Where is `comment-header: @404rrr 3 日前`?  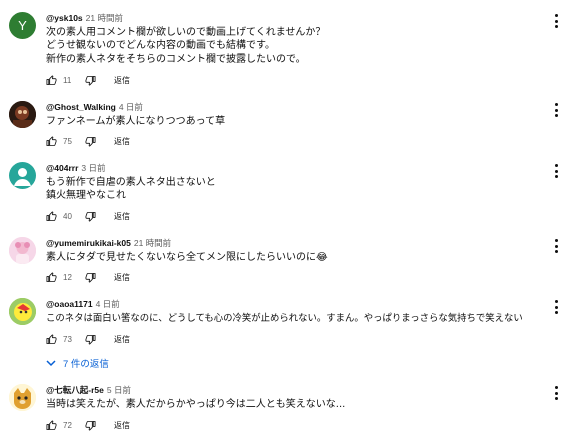
comment-header: @404rrr 3 日前 is located at coordinates (296, 168).